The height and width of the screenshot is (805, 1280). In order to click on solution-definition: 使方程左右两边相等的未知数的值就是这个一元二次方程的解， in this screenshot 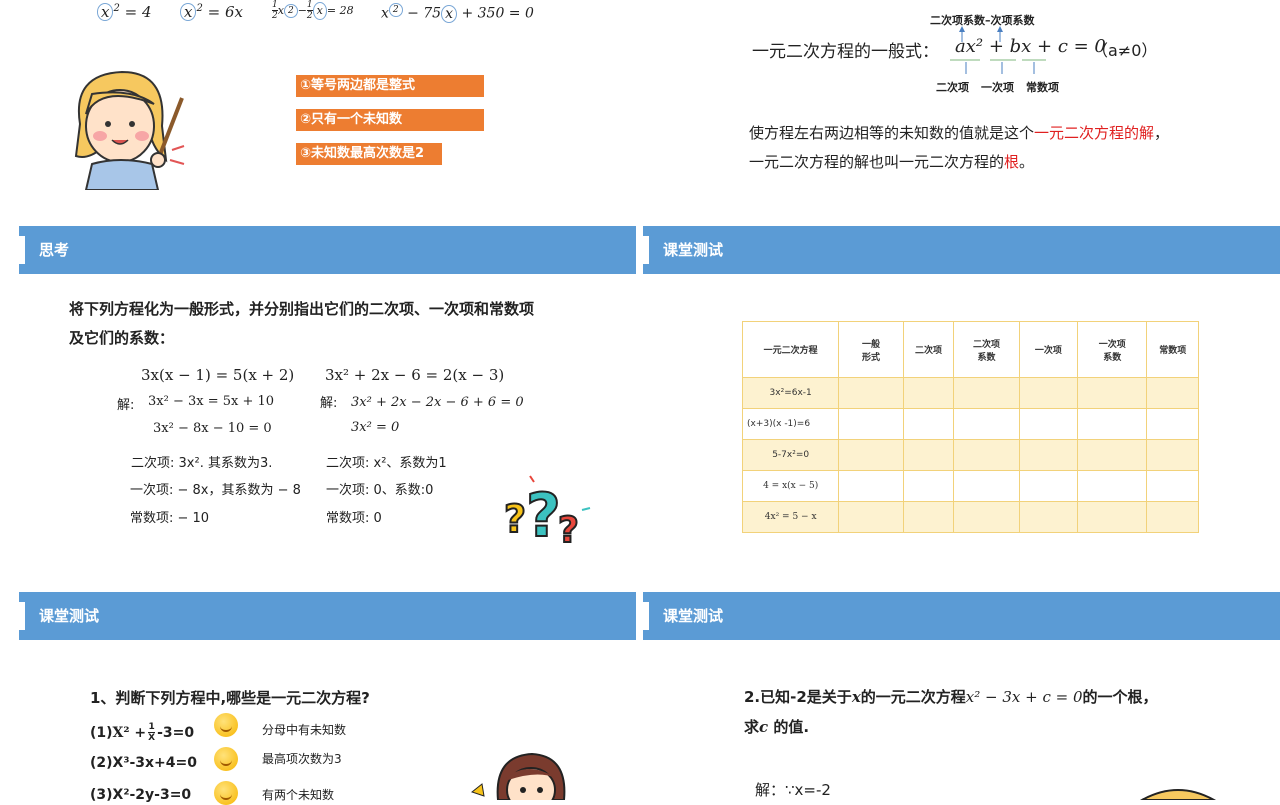, I will do `click(959, 133)`.